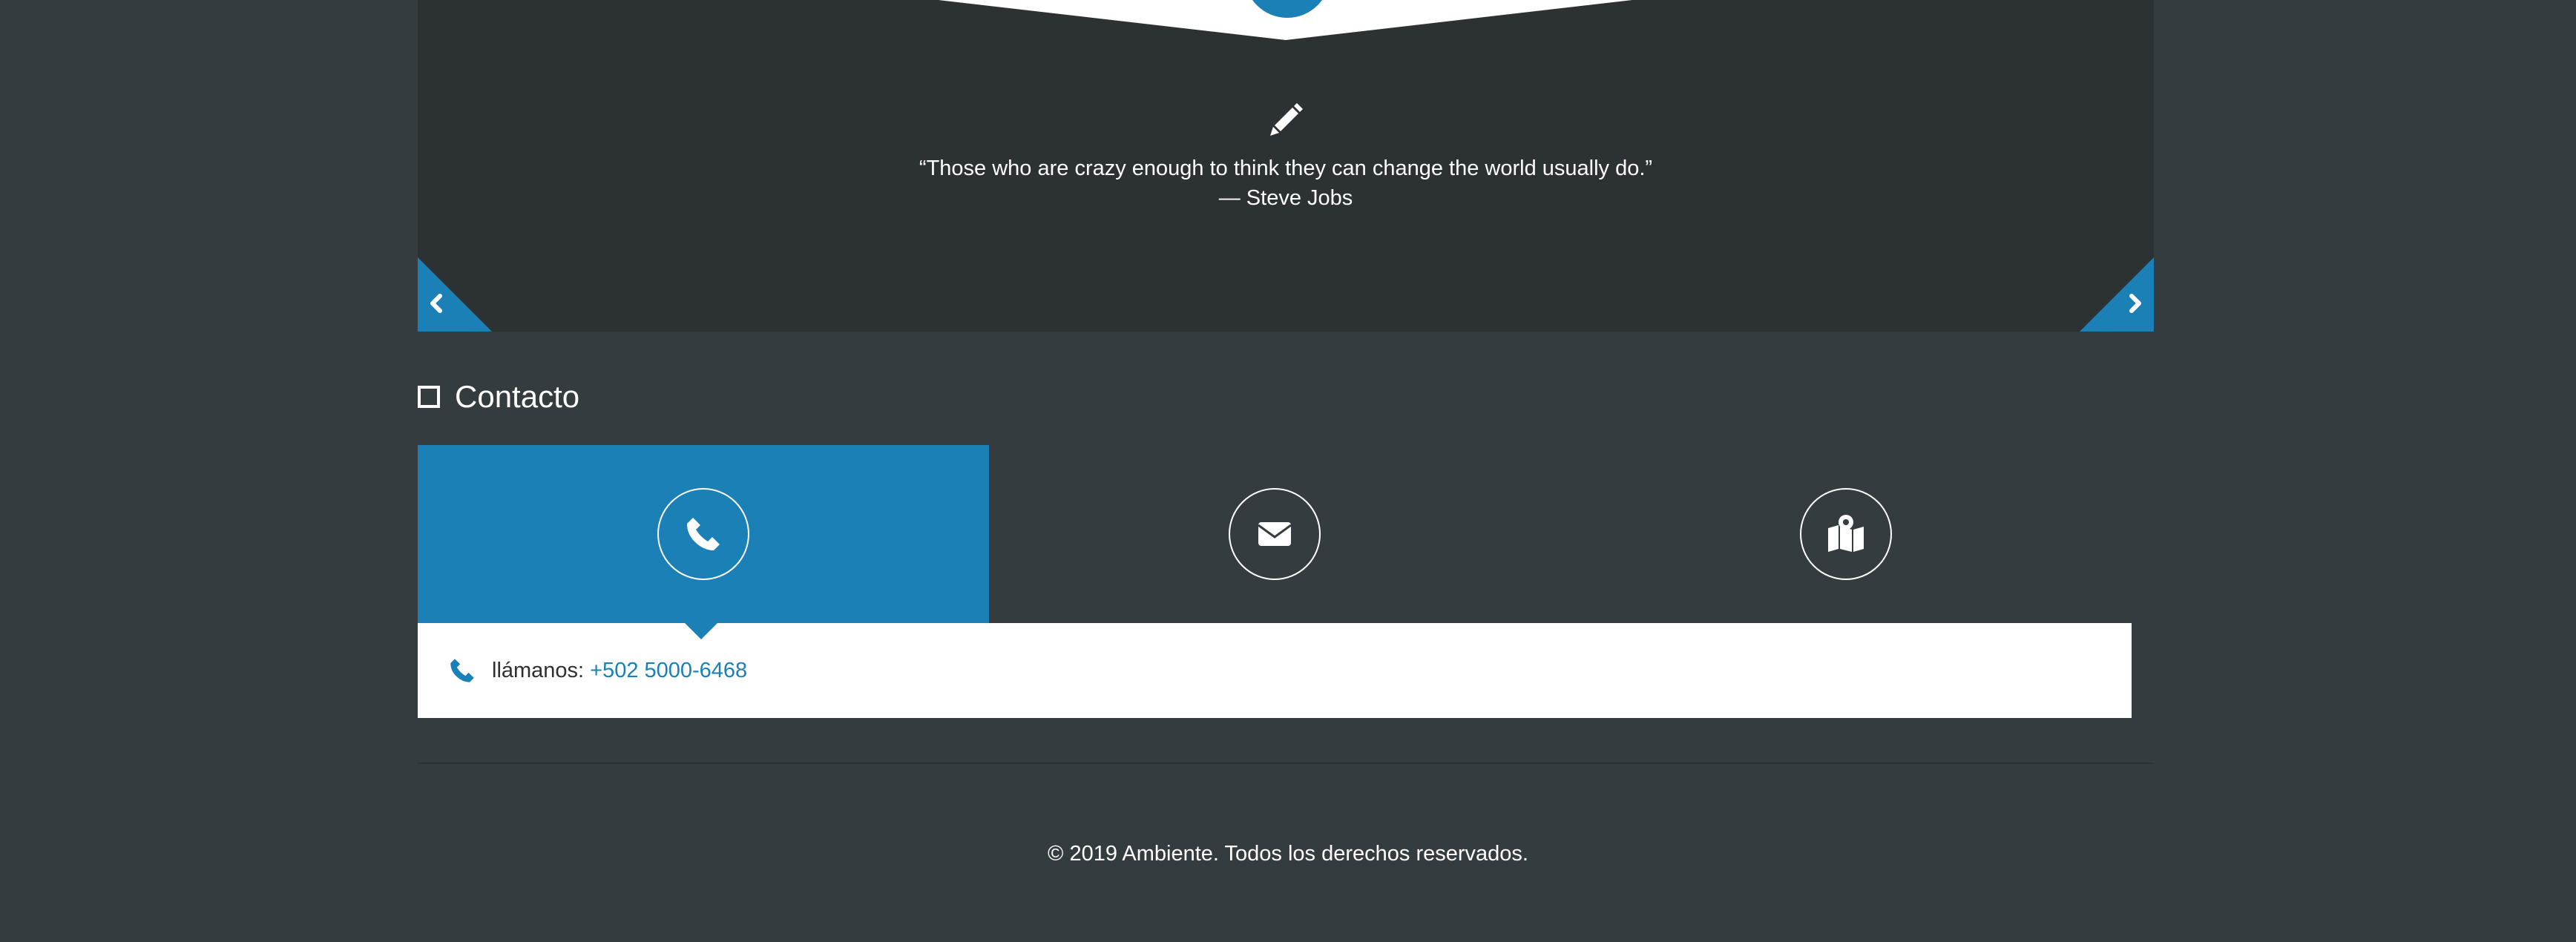 The height and width of the screenshot is (942, 2576). I want to click on active-tab-arrow, so click(701, 631).